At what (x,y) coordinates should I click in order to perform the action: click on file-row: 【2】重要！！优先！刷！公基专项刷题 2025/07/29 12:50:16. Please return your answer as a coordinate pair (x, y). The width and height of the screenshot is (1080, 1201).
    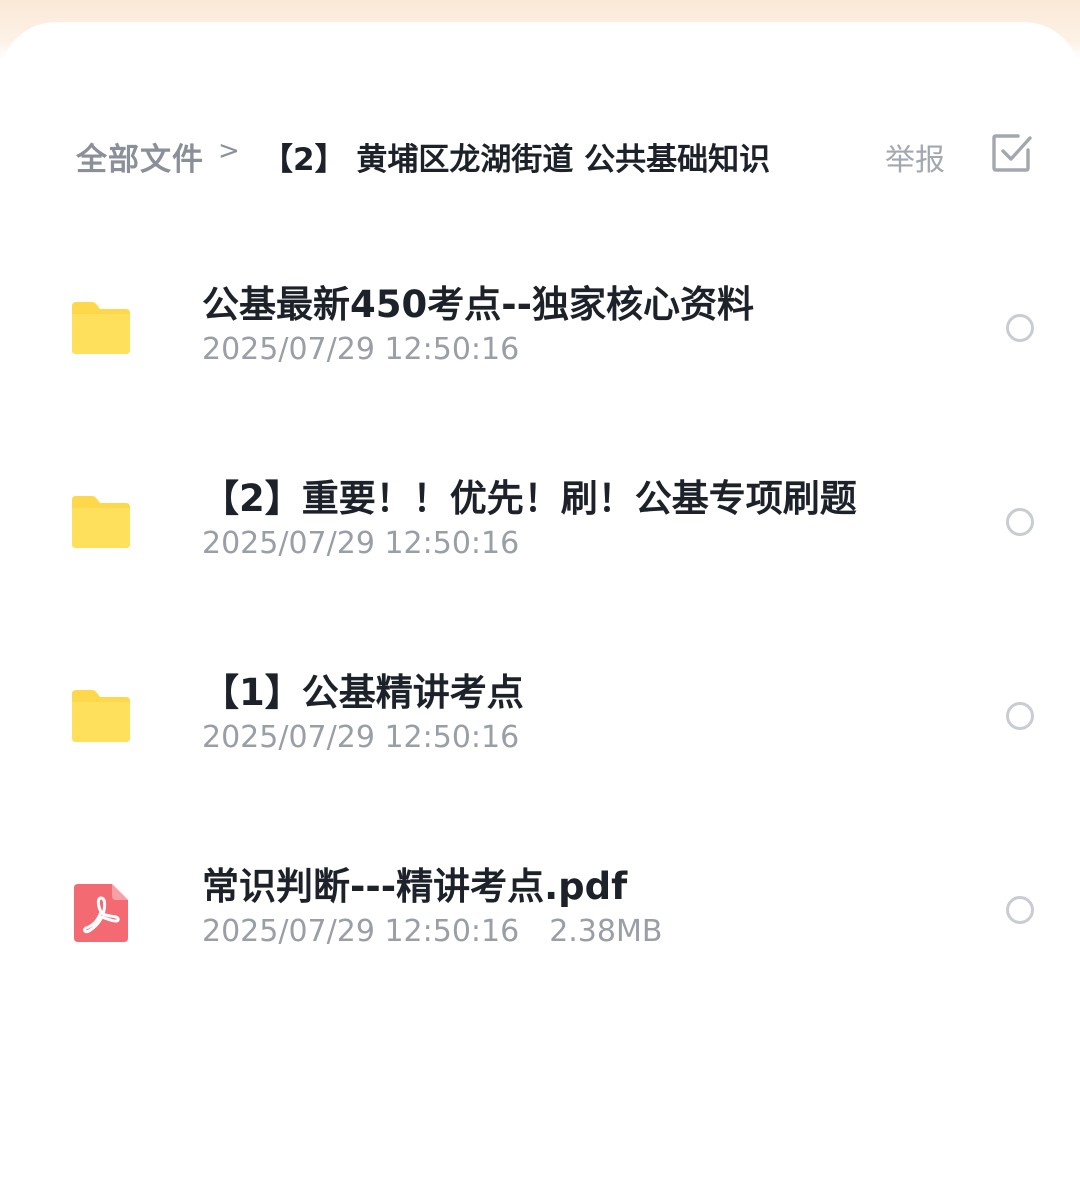
    Looking at the image, I should click on (540, 519).